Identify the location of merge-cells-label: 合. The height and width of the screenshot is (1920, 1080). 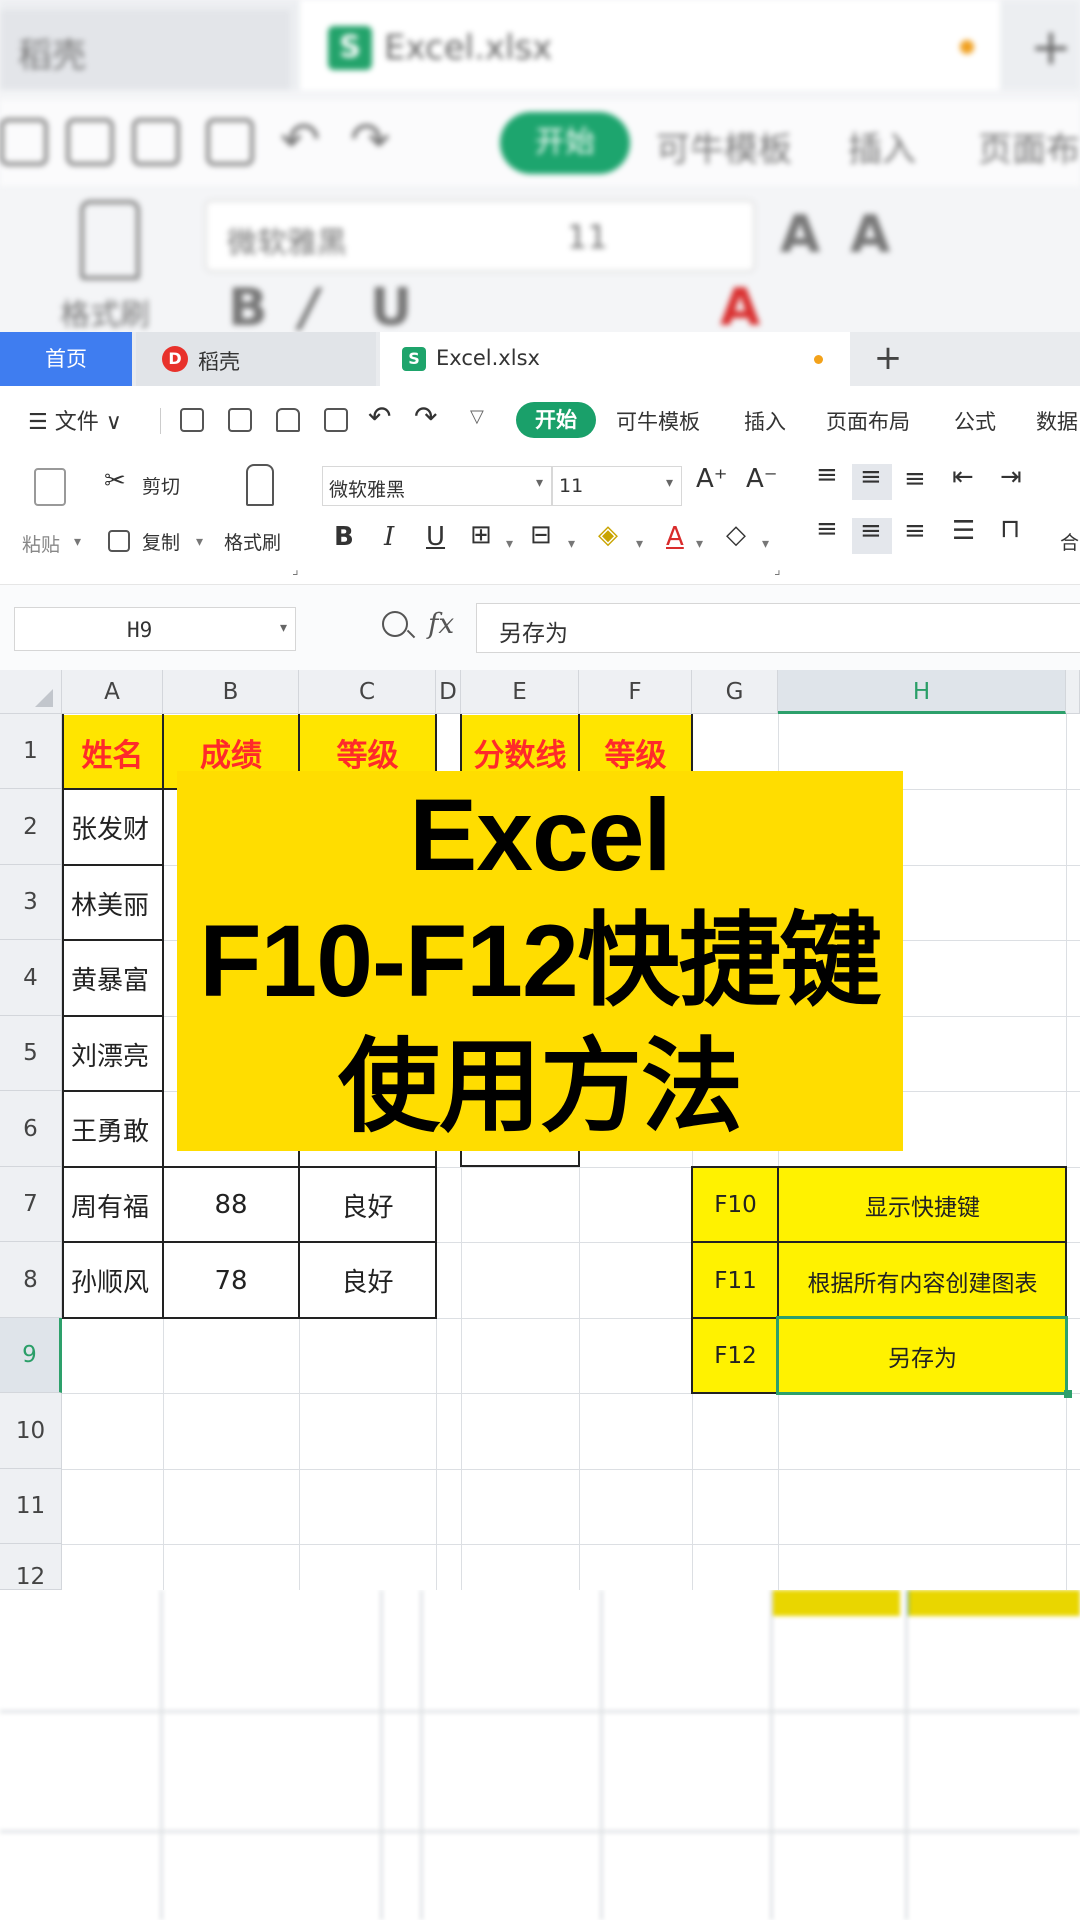
(1069, 541).